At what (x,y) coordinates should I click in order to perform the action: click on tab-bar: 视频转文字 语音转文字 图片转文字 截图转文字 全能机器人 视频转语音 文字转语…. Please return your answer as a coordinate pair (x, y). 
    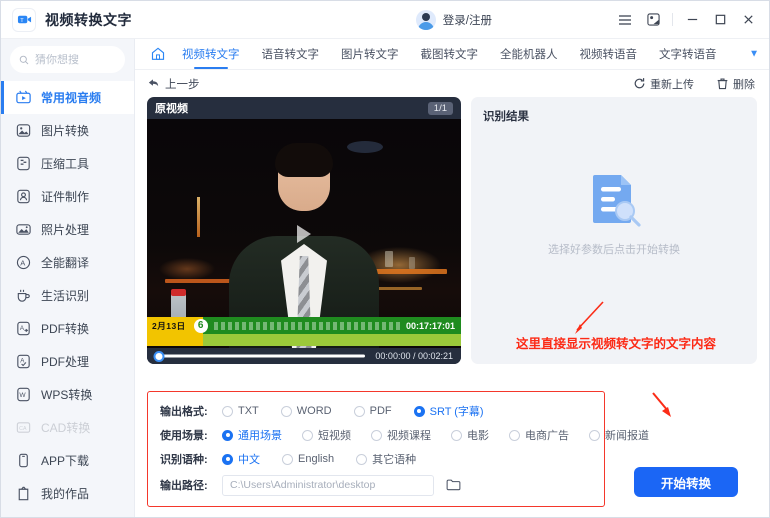
    Looking at the image, I should click on (452, 54).